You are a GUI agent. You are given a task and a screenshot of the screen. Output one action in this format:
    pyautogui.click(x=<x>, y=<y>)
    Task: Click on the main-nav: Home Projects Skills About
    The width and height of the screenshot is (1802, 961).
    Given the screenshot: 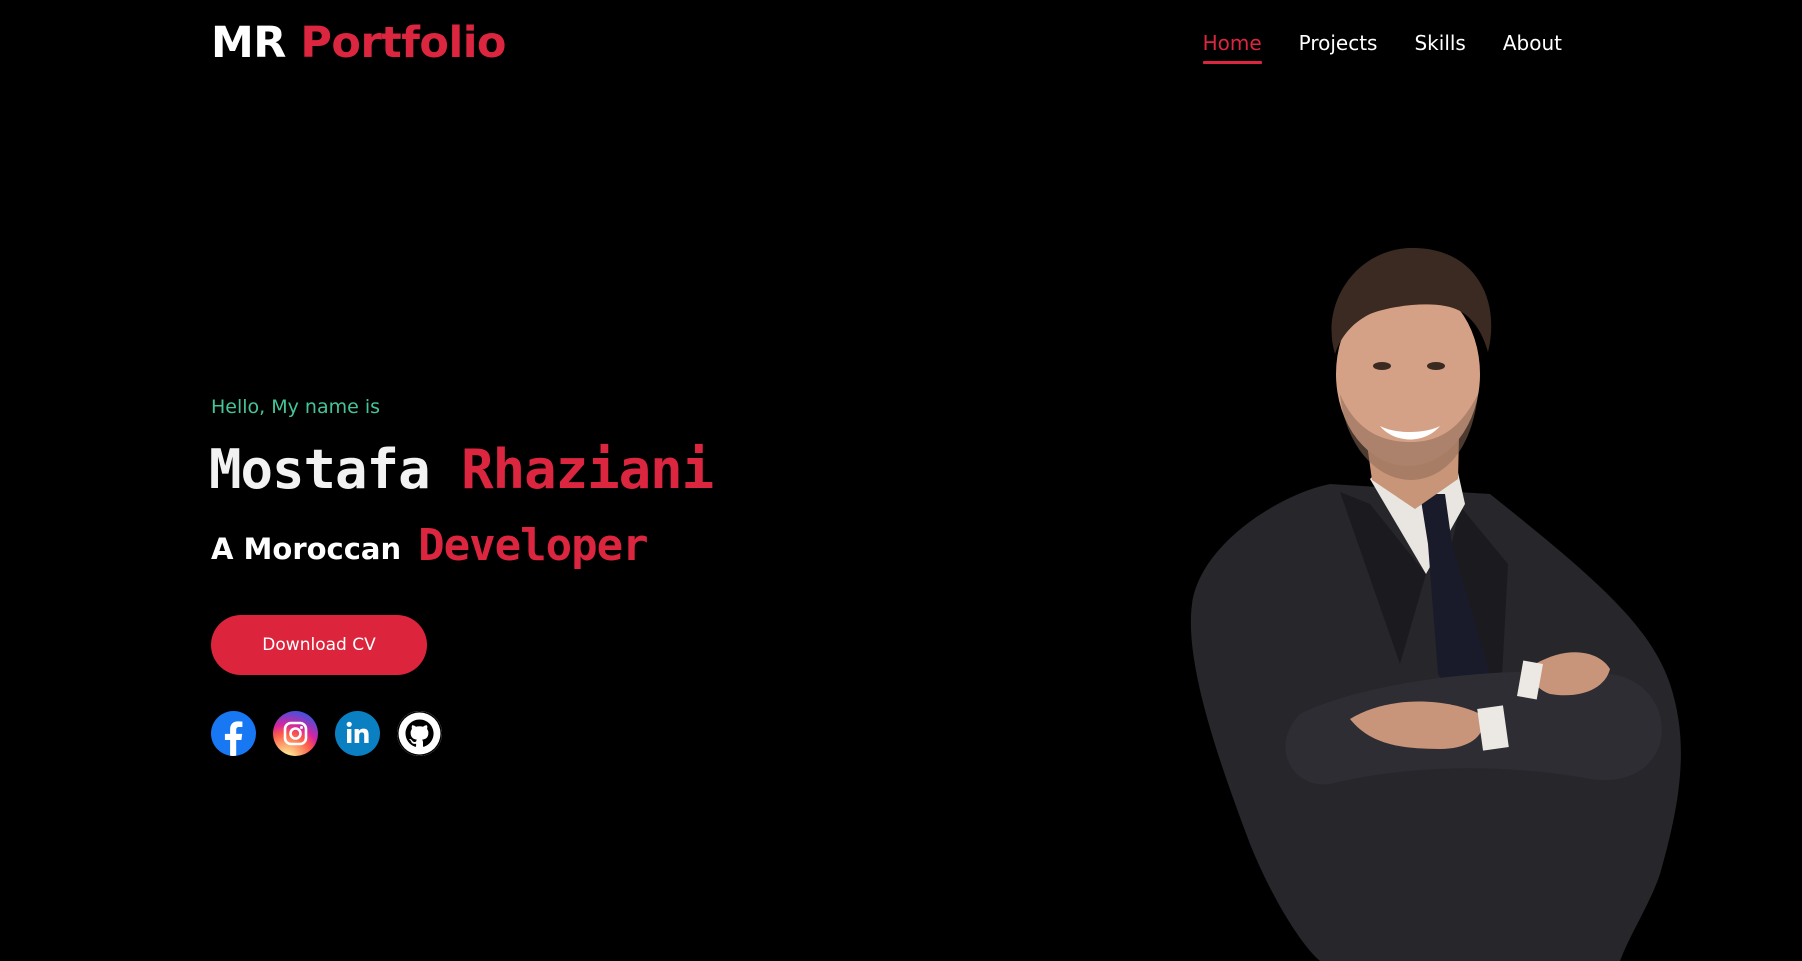 What is the action you would take?
    pyautogui.click(x=1382, y=45)
    